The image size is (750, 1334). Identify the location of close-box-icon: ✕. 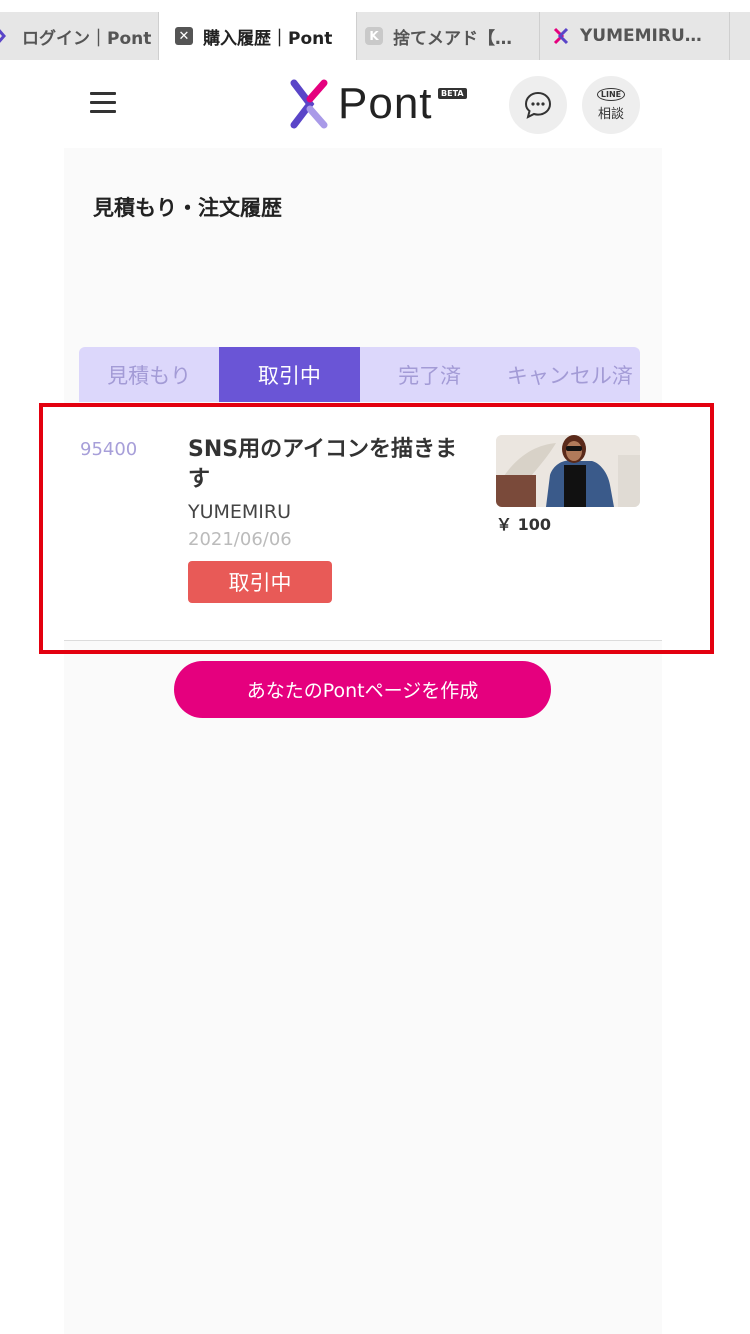
(184, 36).